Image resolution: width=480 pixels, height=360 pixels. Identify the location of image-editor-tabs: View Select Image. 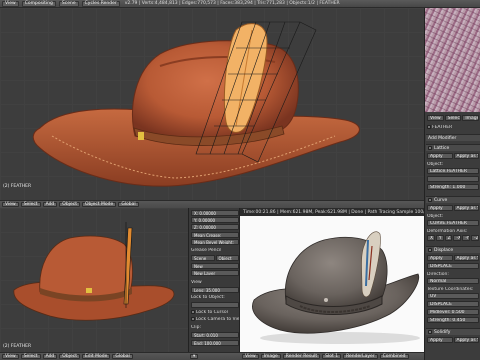
(453, 118).